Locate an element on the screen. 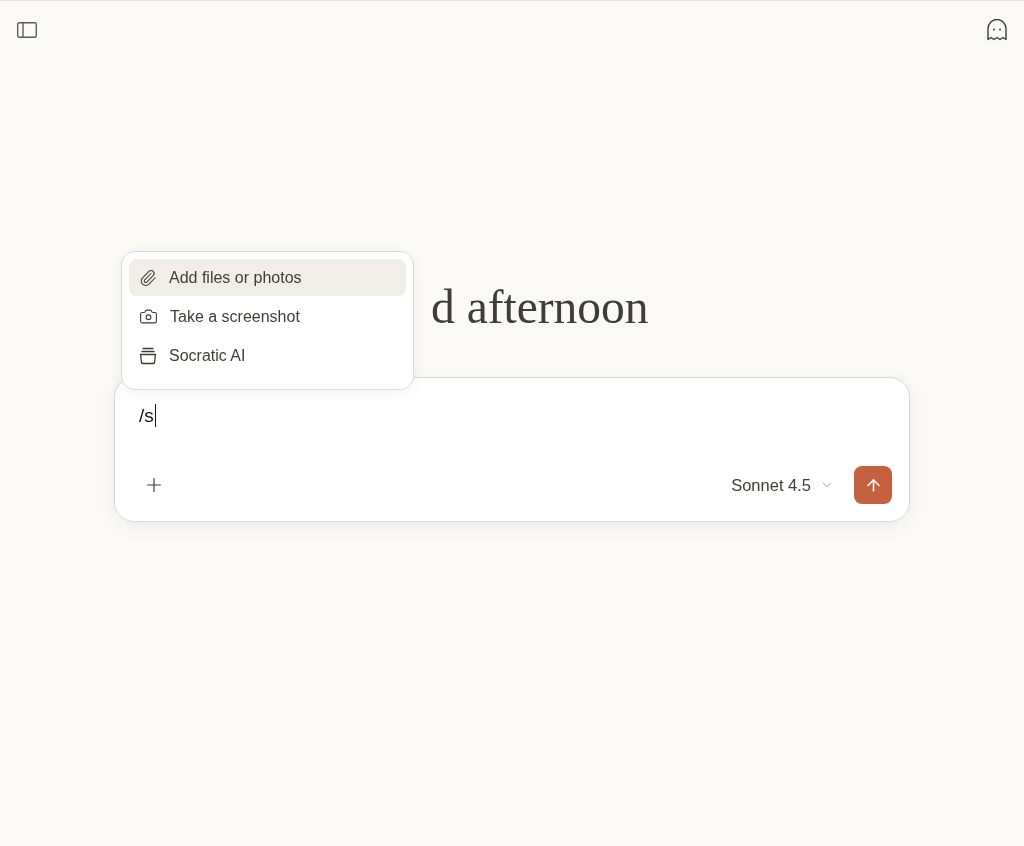 The image size is (1024, 846). menu-item: Take a screenshot is located at coordinates (267, 316).